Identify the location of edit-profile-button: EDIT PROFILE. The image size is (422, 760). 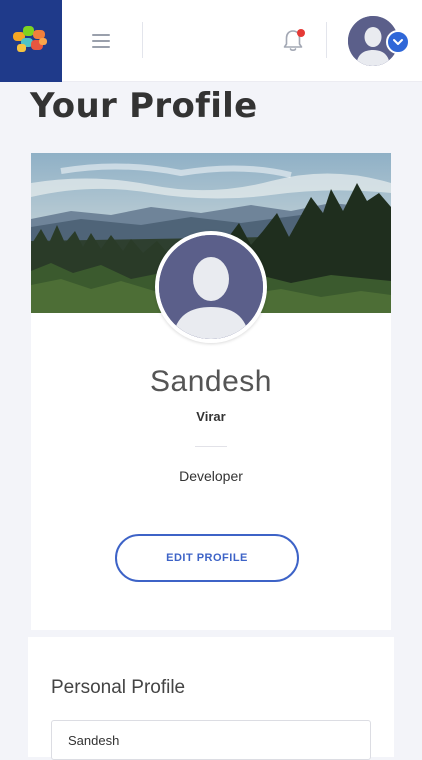
(207, 558).